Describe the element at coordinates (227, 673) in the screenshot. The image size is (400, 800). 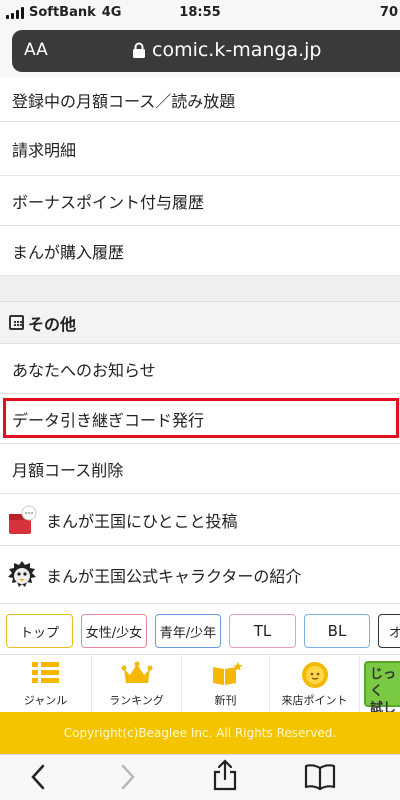
I see `new-book-icon` at that location.